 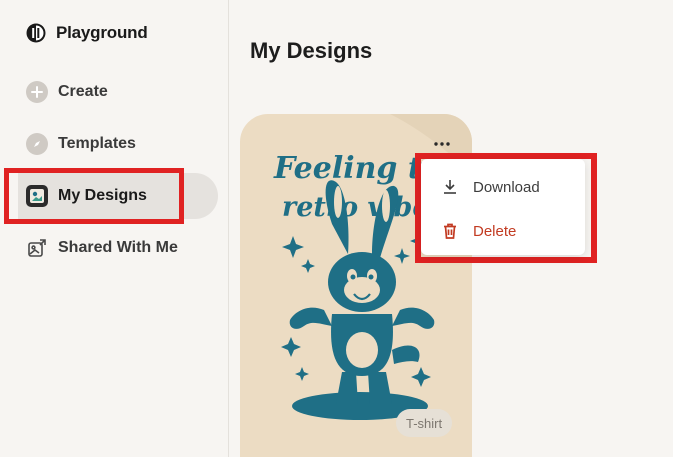 I want to click on design-thumbnail-icon, so click(x=37, y=196).